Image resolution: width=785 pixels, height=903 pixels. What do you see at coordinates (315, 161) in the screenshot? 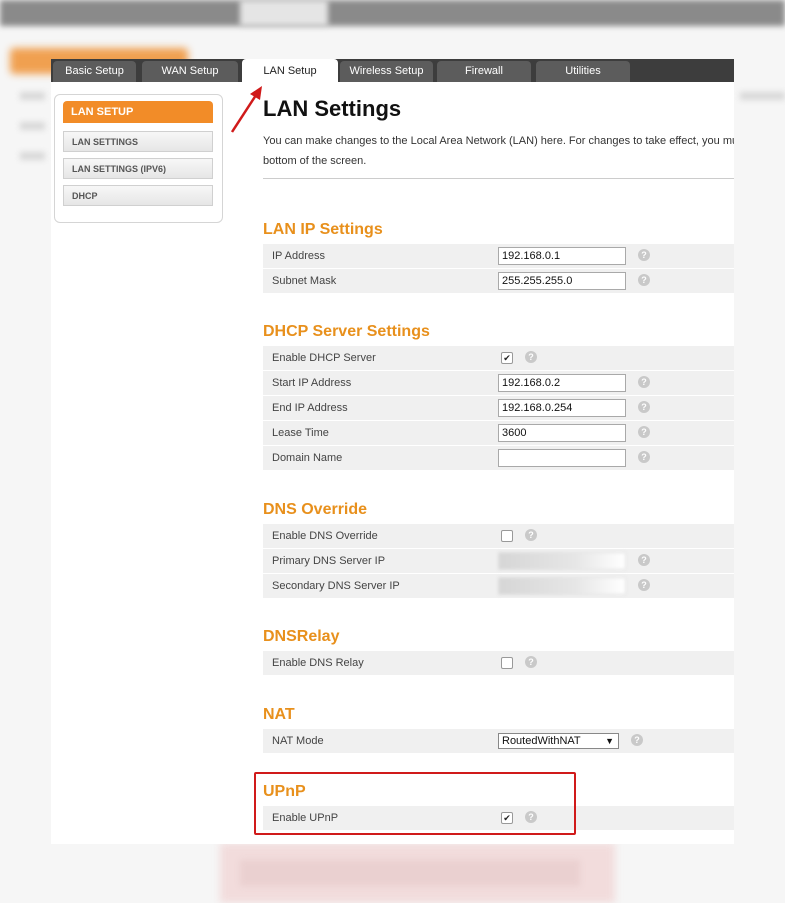
I see `intro-line-2: bottom of the screen.` at bounding box center [315, 161].